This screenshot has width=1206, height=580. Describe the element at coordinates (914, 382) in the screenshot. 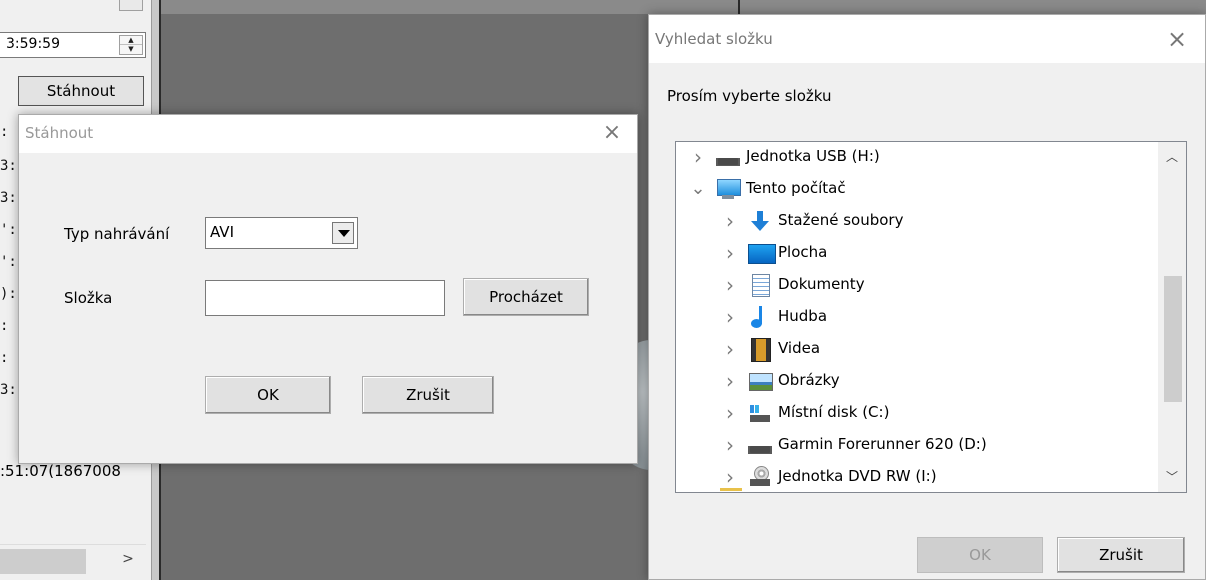

I see `tree-item: › Obrázky` at that location.